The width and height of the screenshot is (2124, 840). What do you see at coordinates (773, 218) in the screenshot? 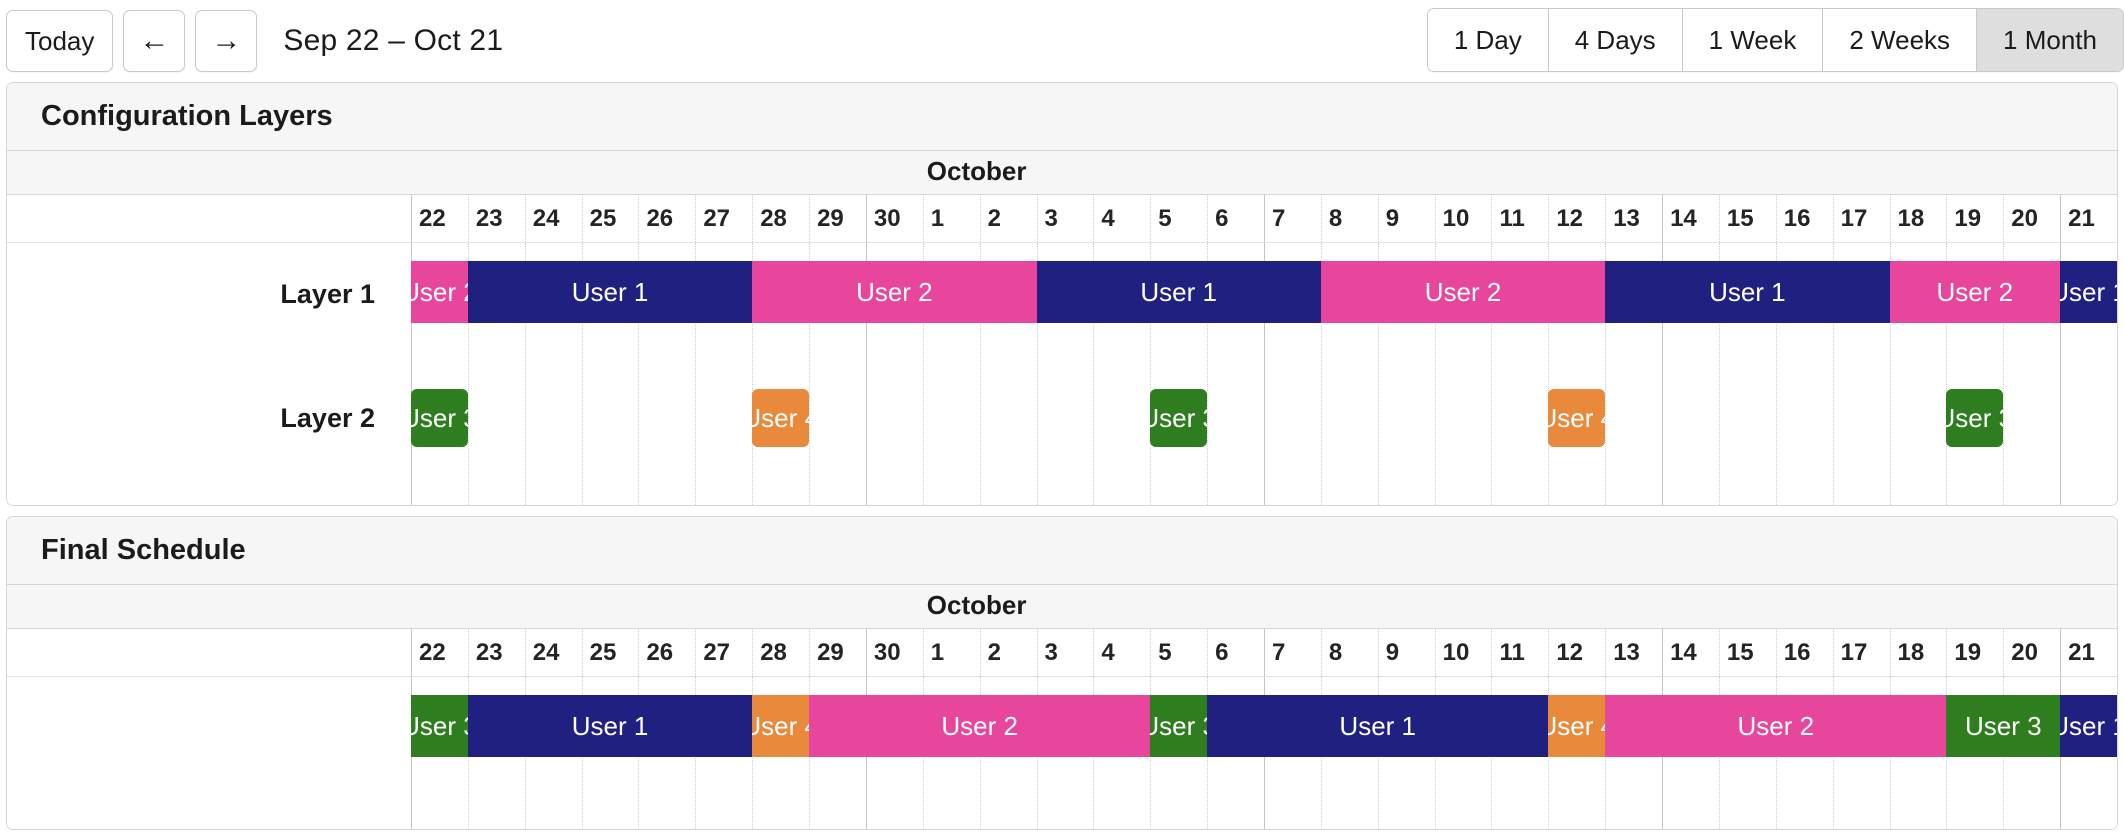
I see `day-header-cell: 28` at bounding box center [773, 218].